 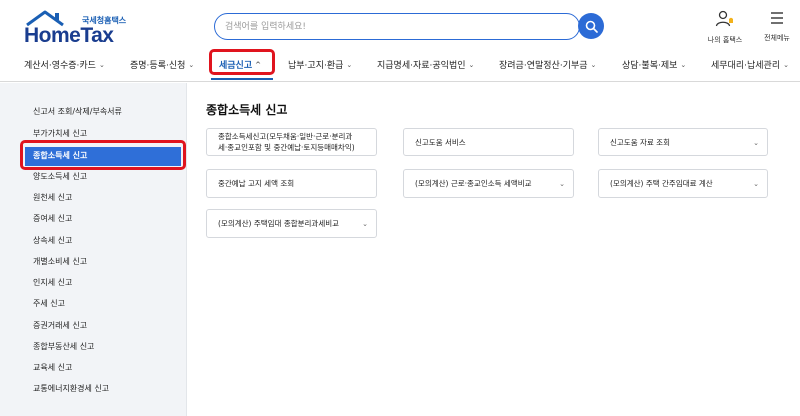 What do you see at coordinates (49, 303) in the screenshot?
I see `sidebar-item-liquor-tax: 주세 신고` at bounding box center [49, 303].